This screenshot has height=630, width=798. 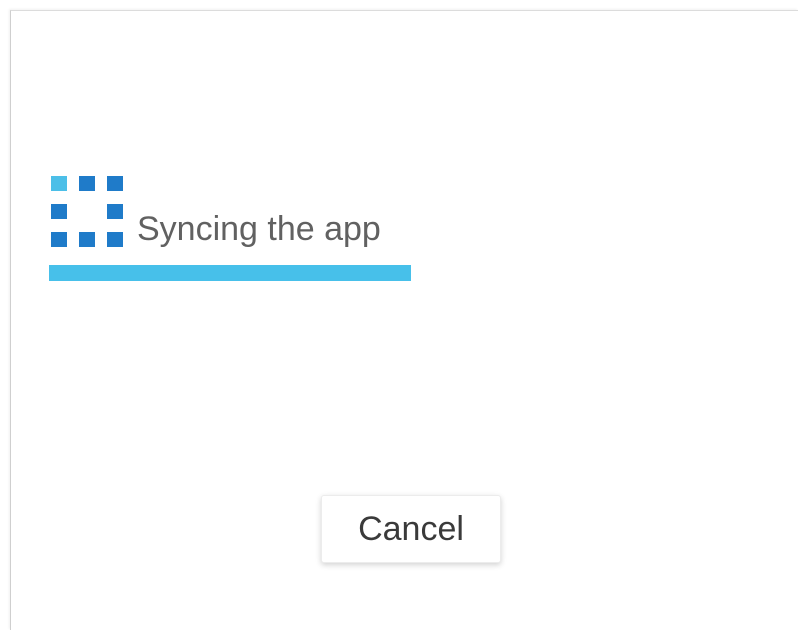 I want to click on sync-progress-fill, so click(x=230, y=273).